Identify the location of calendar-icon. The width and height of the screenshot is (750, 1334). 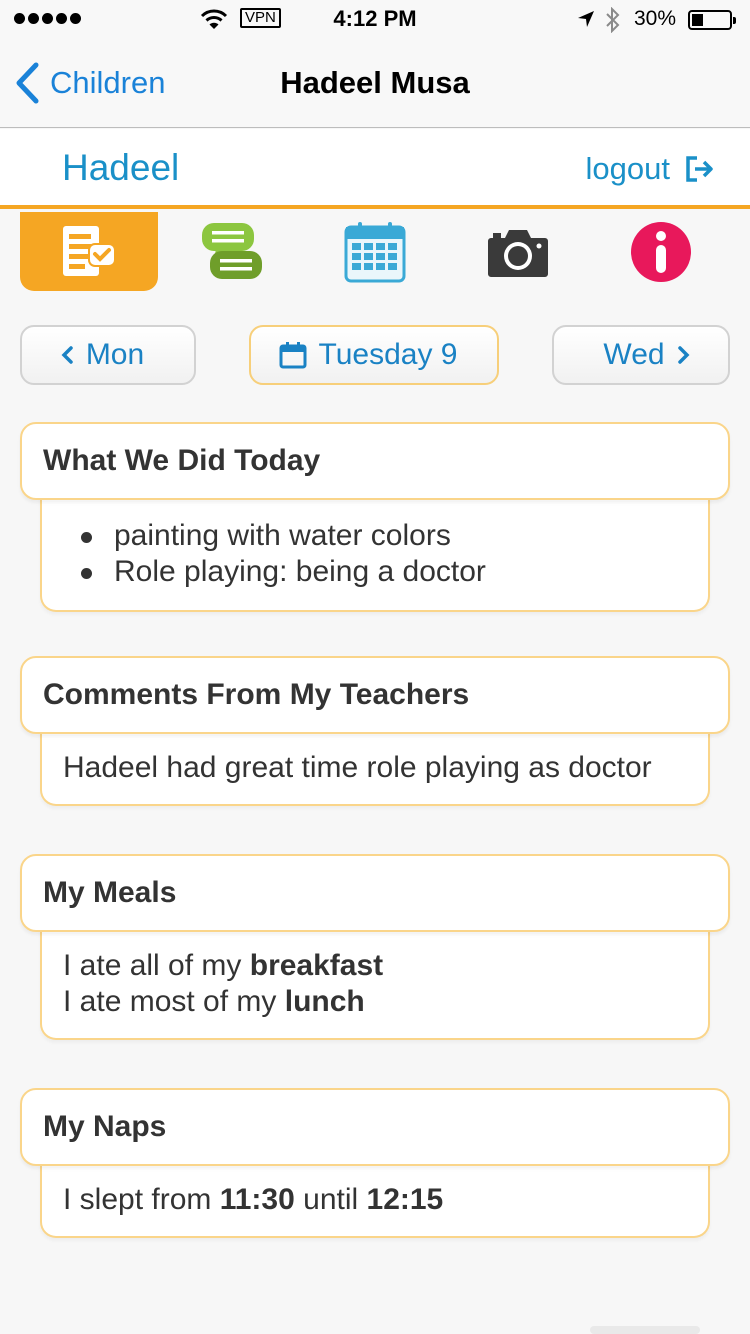
(375, 251).